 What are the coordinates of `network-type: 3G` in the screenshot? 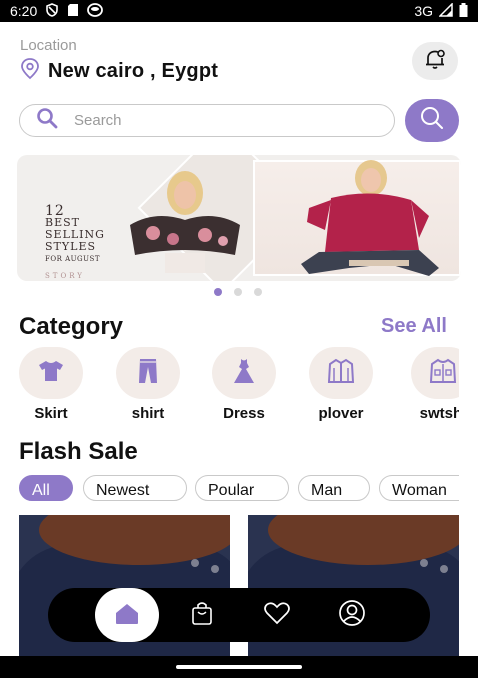 It's located at (423, 11).